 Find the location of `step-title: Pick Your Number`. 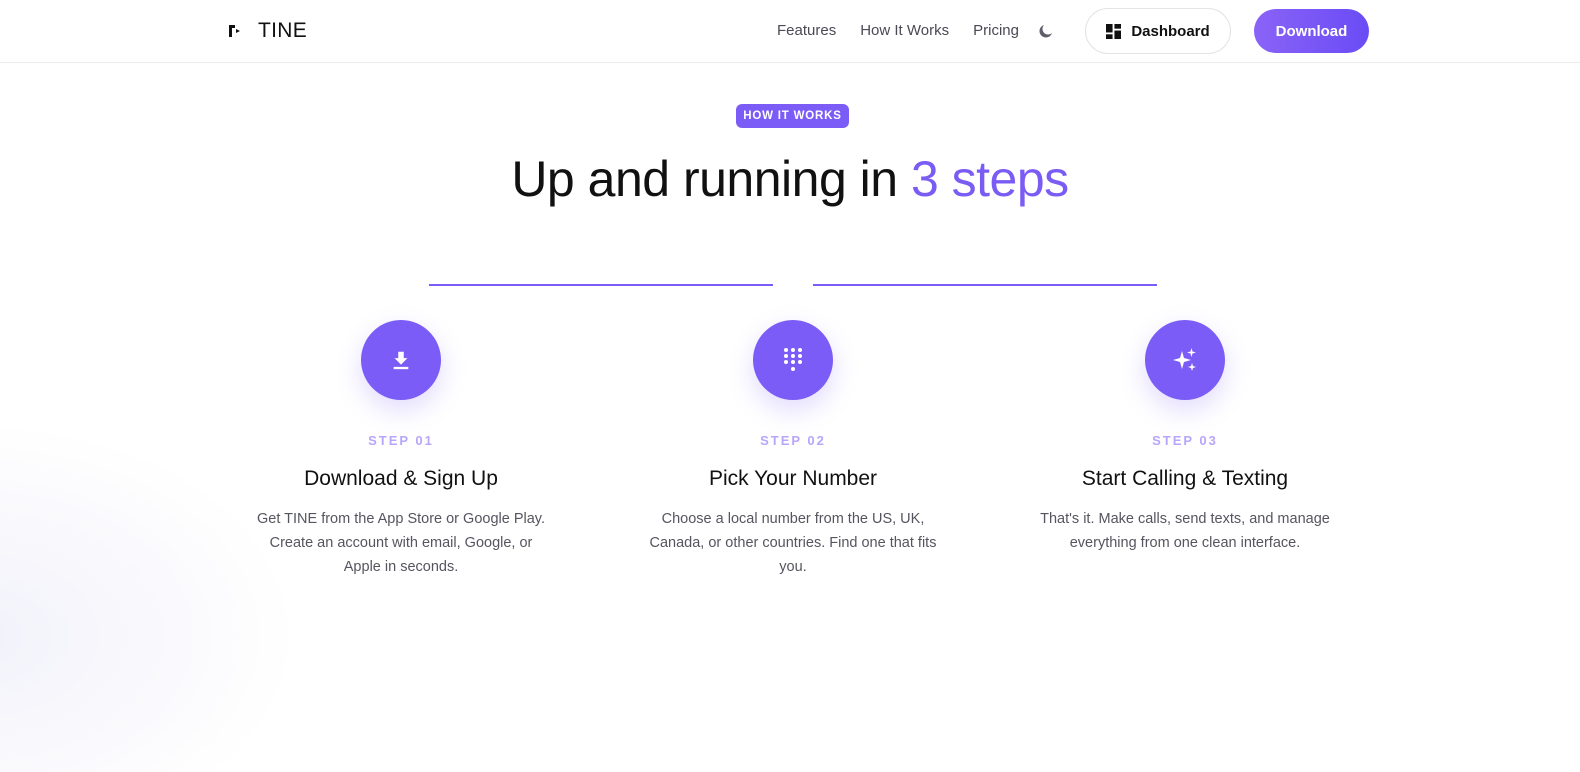

step-title: Pick Your Number is located at coordinates (793, 478).